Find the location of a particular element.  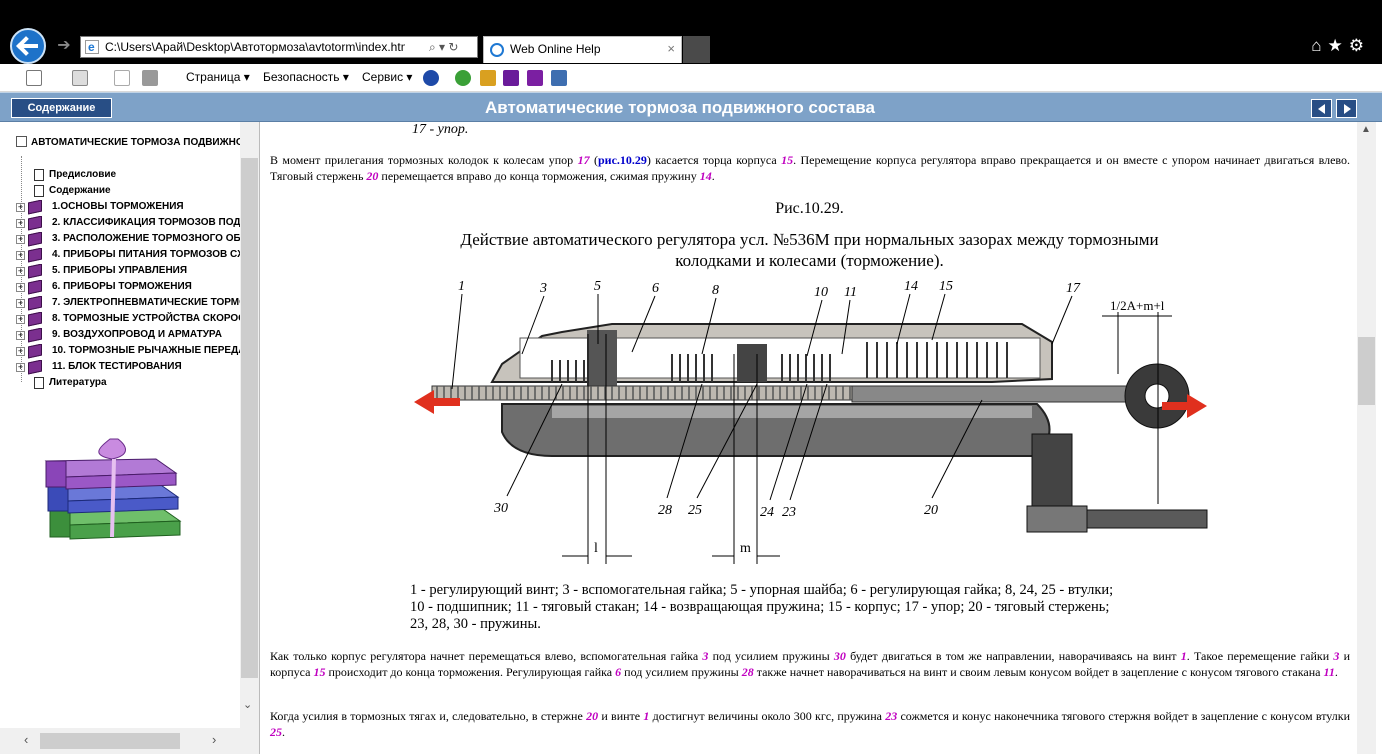

p1-num: 17 is located at coordinates (583, 160).